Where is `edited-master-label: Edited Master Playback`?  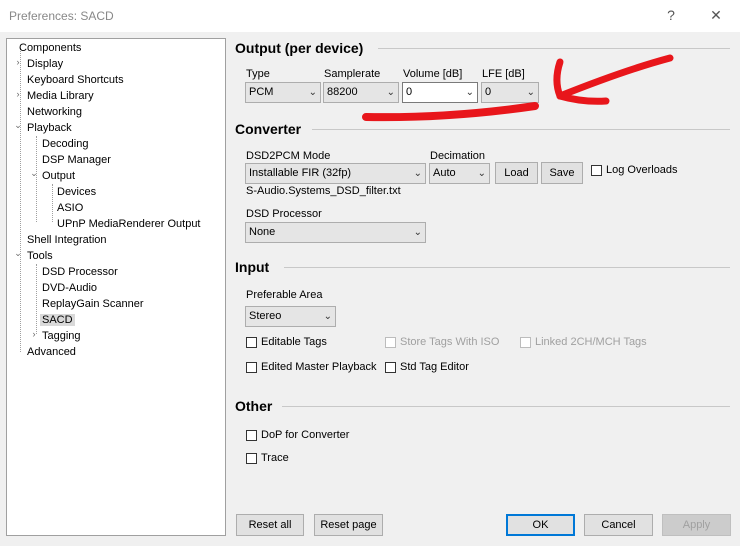
edited-master-label: Edited Master Playback is located at coordinates (319, 367).